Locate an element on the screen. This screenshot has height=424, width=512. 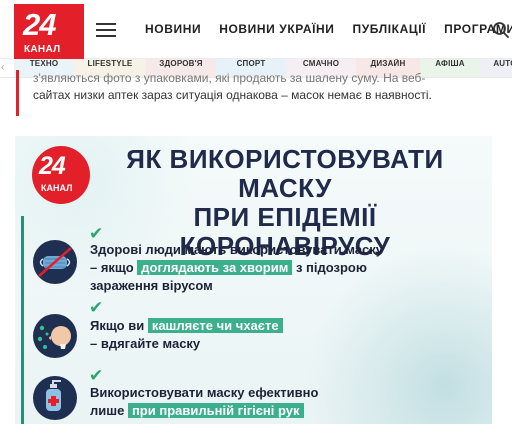
tip-3-pre: лише is located at coordinates (107, 410).